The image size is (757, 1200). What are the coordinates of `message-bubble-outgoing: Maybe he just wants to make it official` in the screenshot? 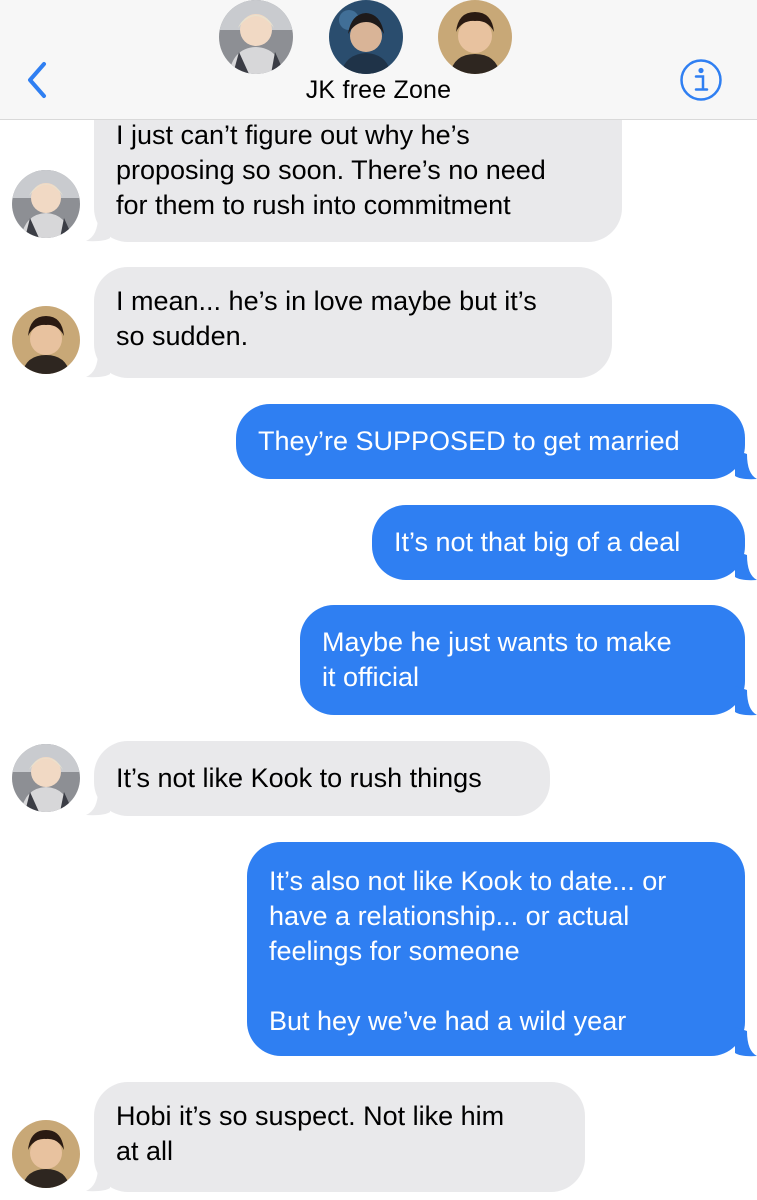 It's located at (522, 660).